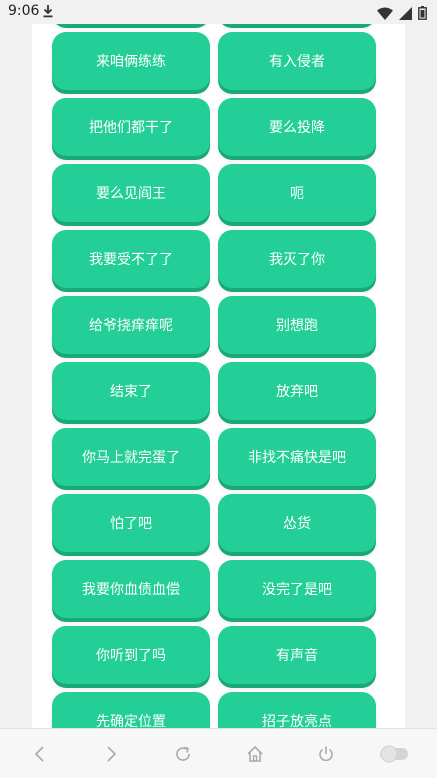 The image size is (437, 778). I want to click on home-icon, so click(255, 754).